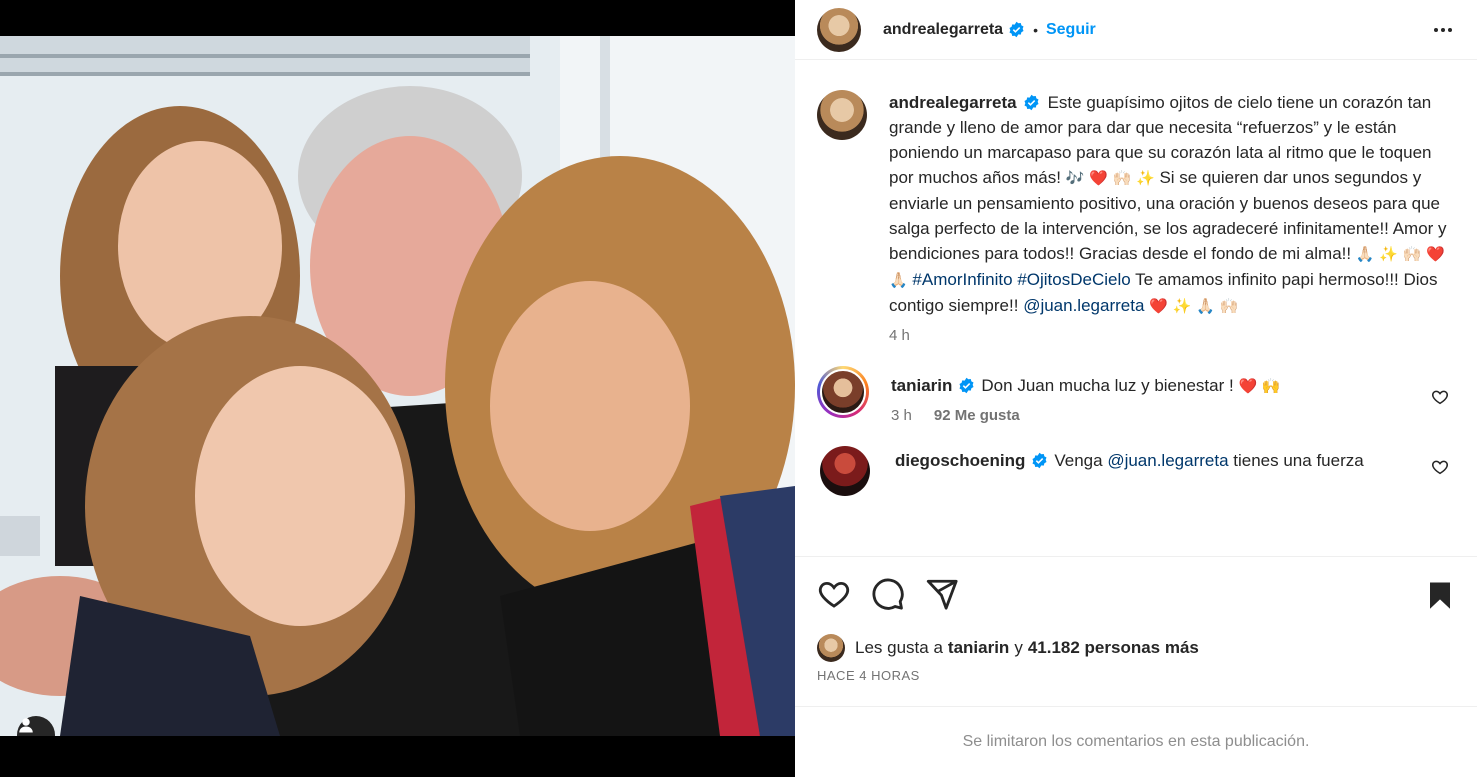  I want to click on caption-meta: 4 h, so click(1169, 335).